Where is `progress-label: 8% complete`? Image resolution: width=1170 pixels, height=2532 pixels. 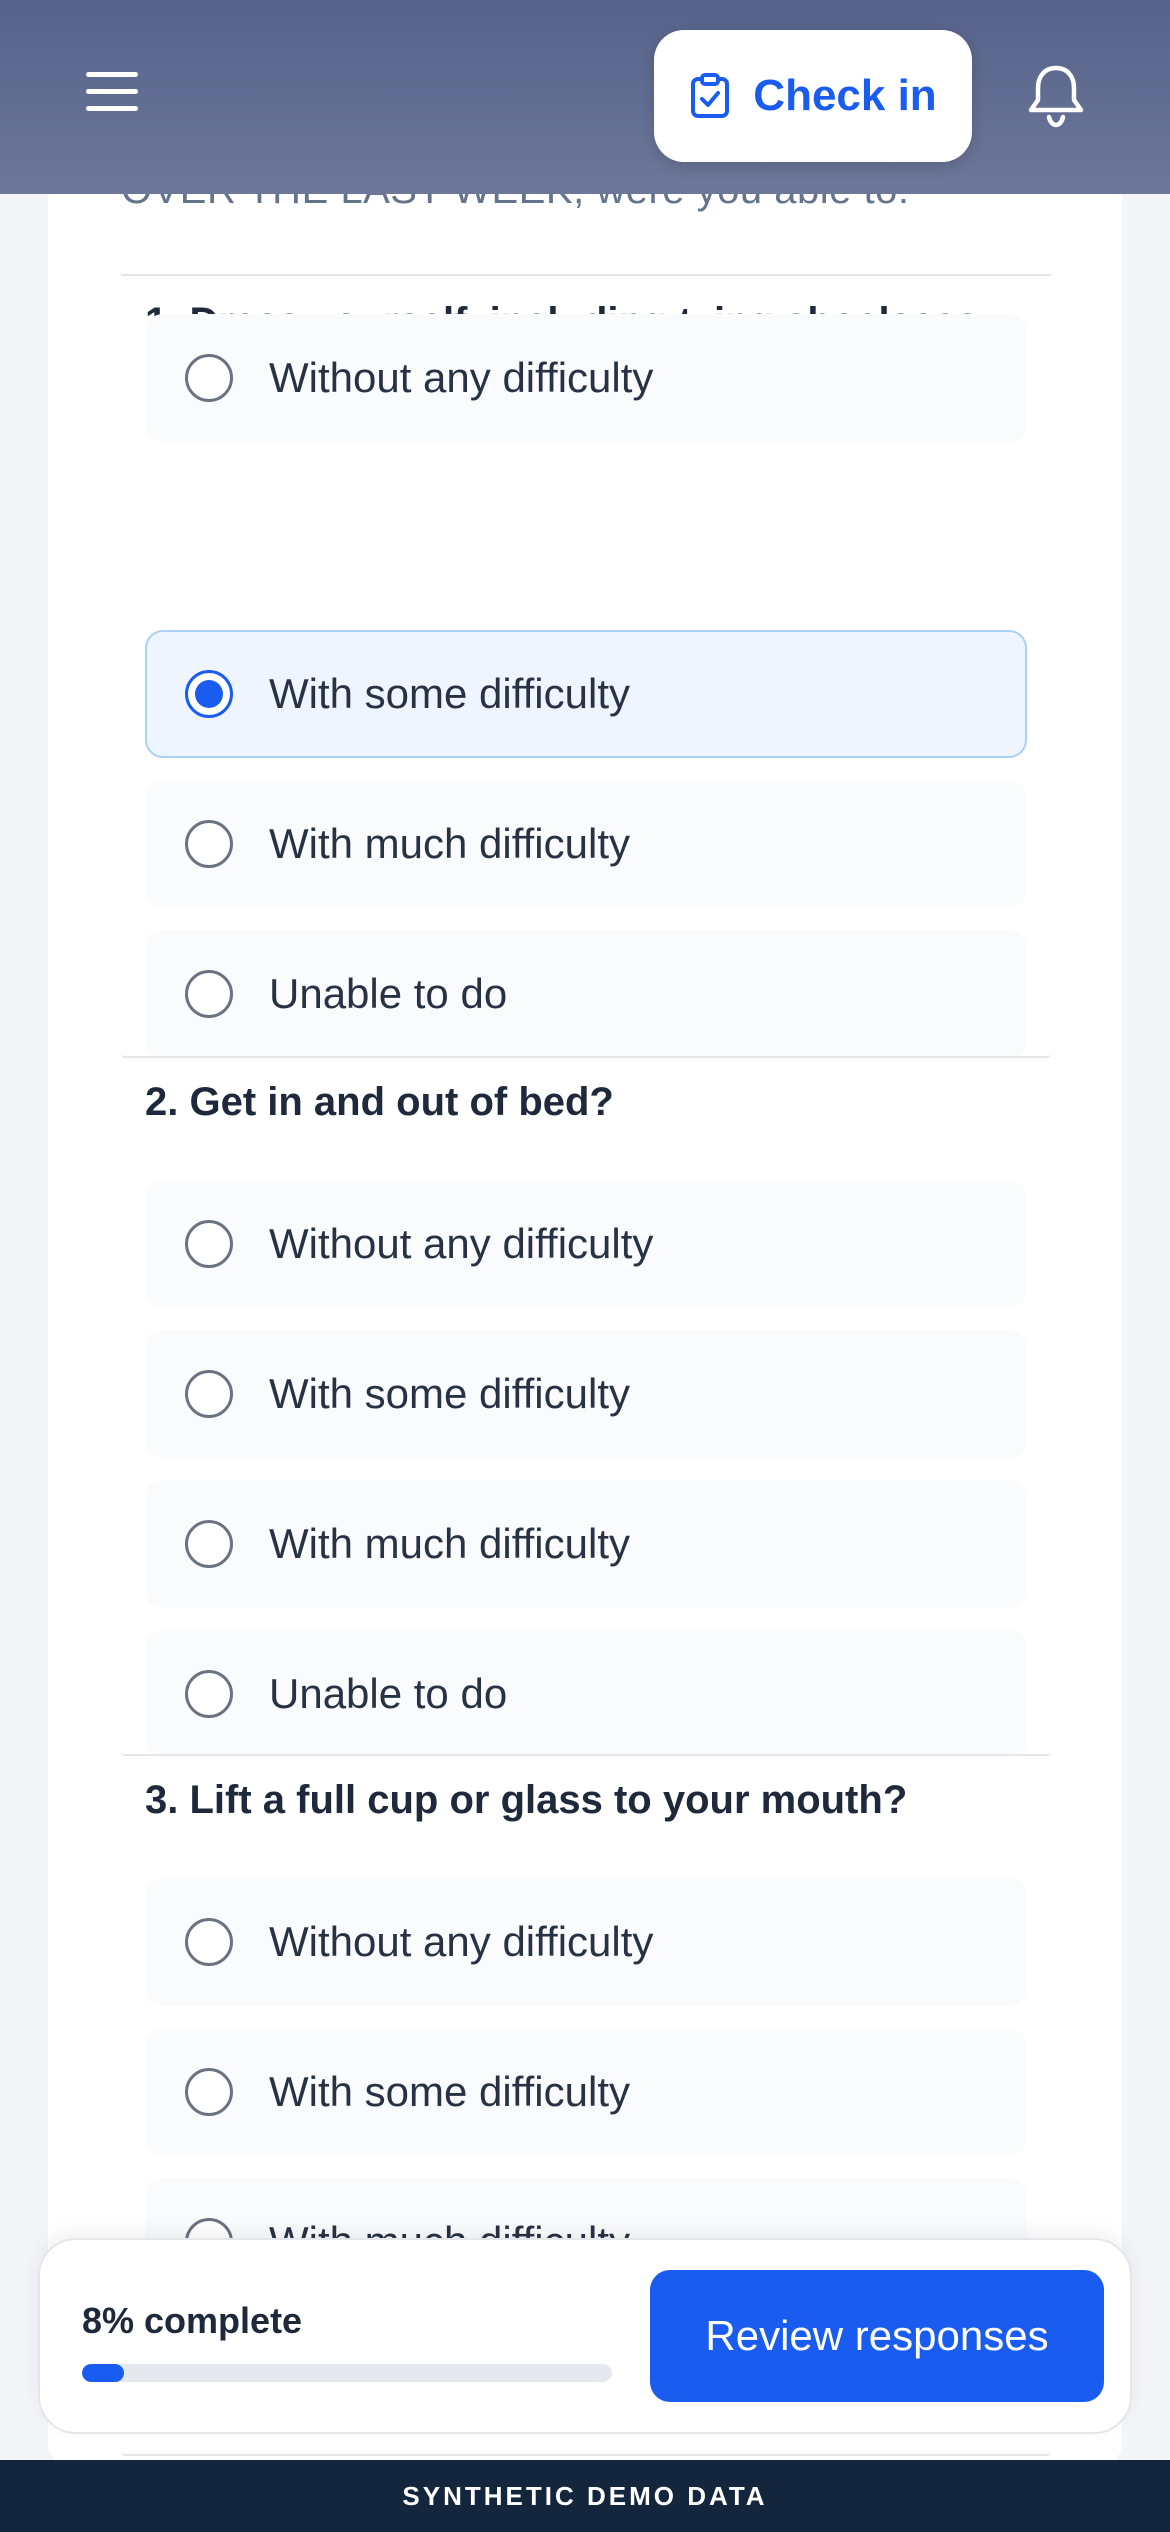 progress-label: 8% complete is located at coordinates (192, 2320).